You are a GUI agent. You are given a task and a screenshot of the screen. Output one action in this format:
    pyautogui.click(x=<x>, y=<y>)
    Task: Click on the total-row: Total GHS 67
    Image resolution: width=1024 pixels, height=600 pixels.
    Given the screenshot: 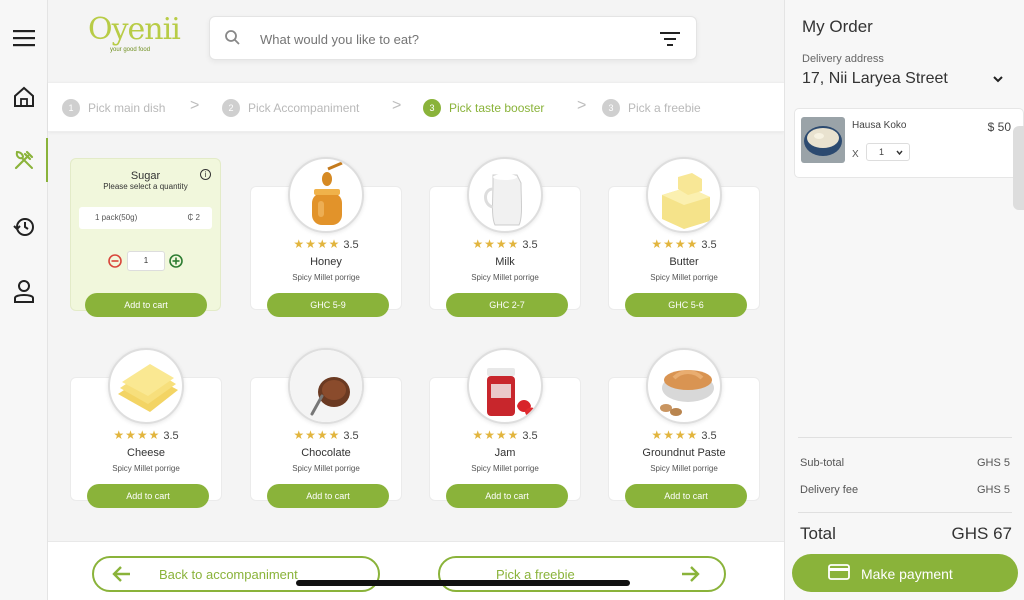 What is the action you would take?
    pyautogui.click(x=906, y=534)
    